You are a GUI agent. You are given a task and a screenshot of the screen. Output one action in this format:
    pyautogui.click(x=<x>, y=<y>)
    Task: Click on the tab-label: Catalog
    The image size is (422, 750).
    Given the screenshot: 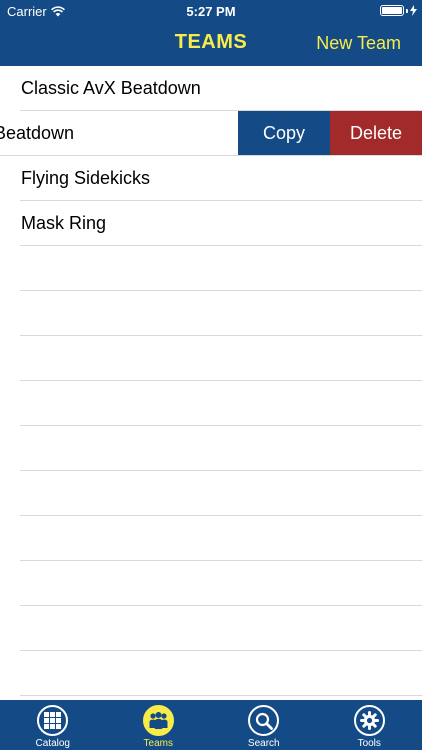 What is the action you would take?
    pyautogui.click(x=52, y=743)
    